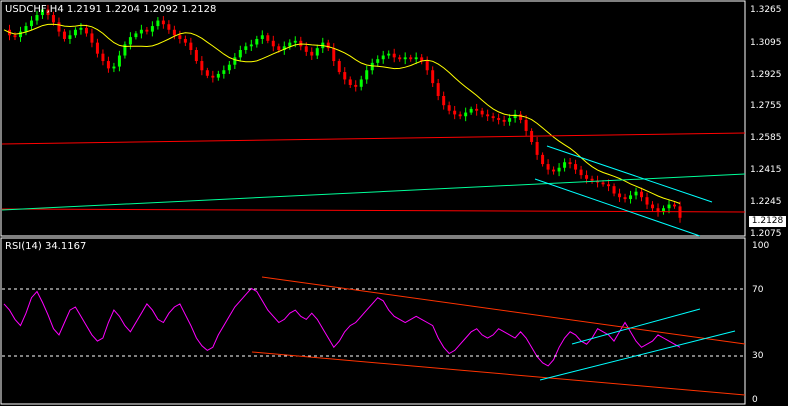 The width and height of the screenshot is (788, 406). What do you see at coordinates (373, 138) in the screenshot?
I see `horizontal-resistance-line` at bounding box center [373, 138].